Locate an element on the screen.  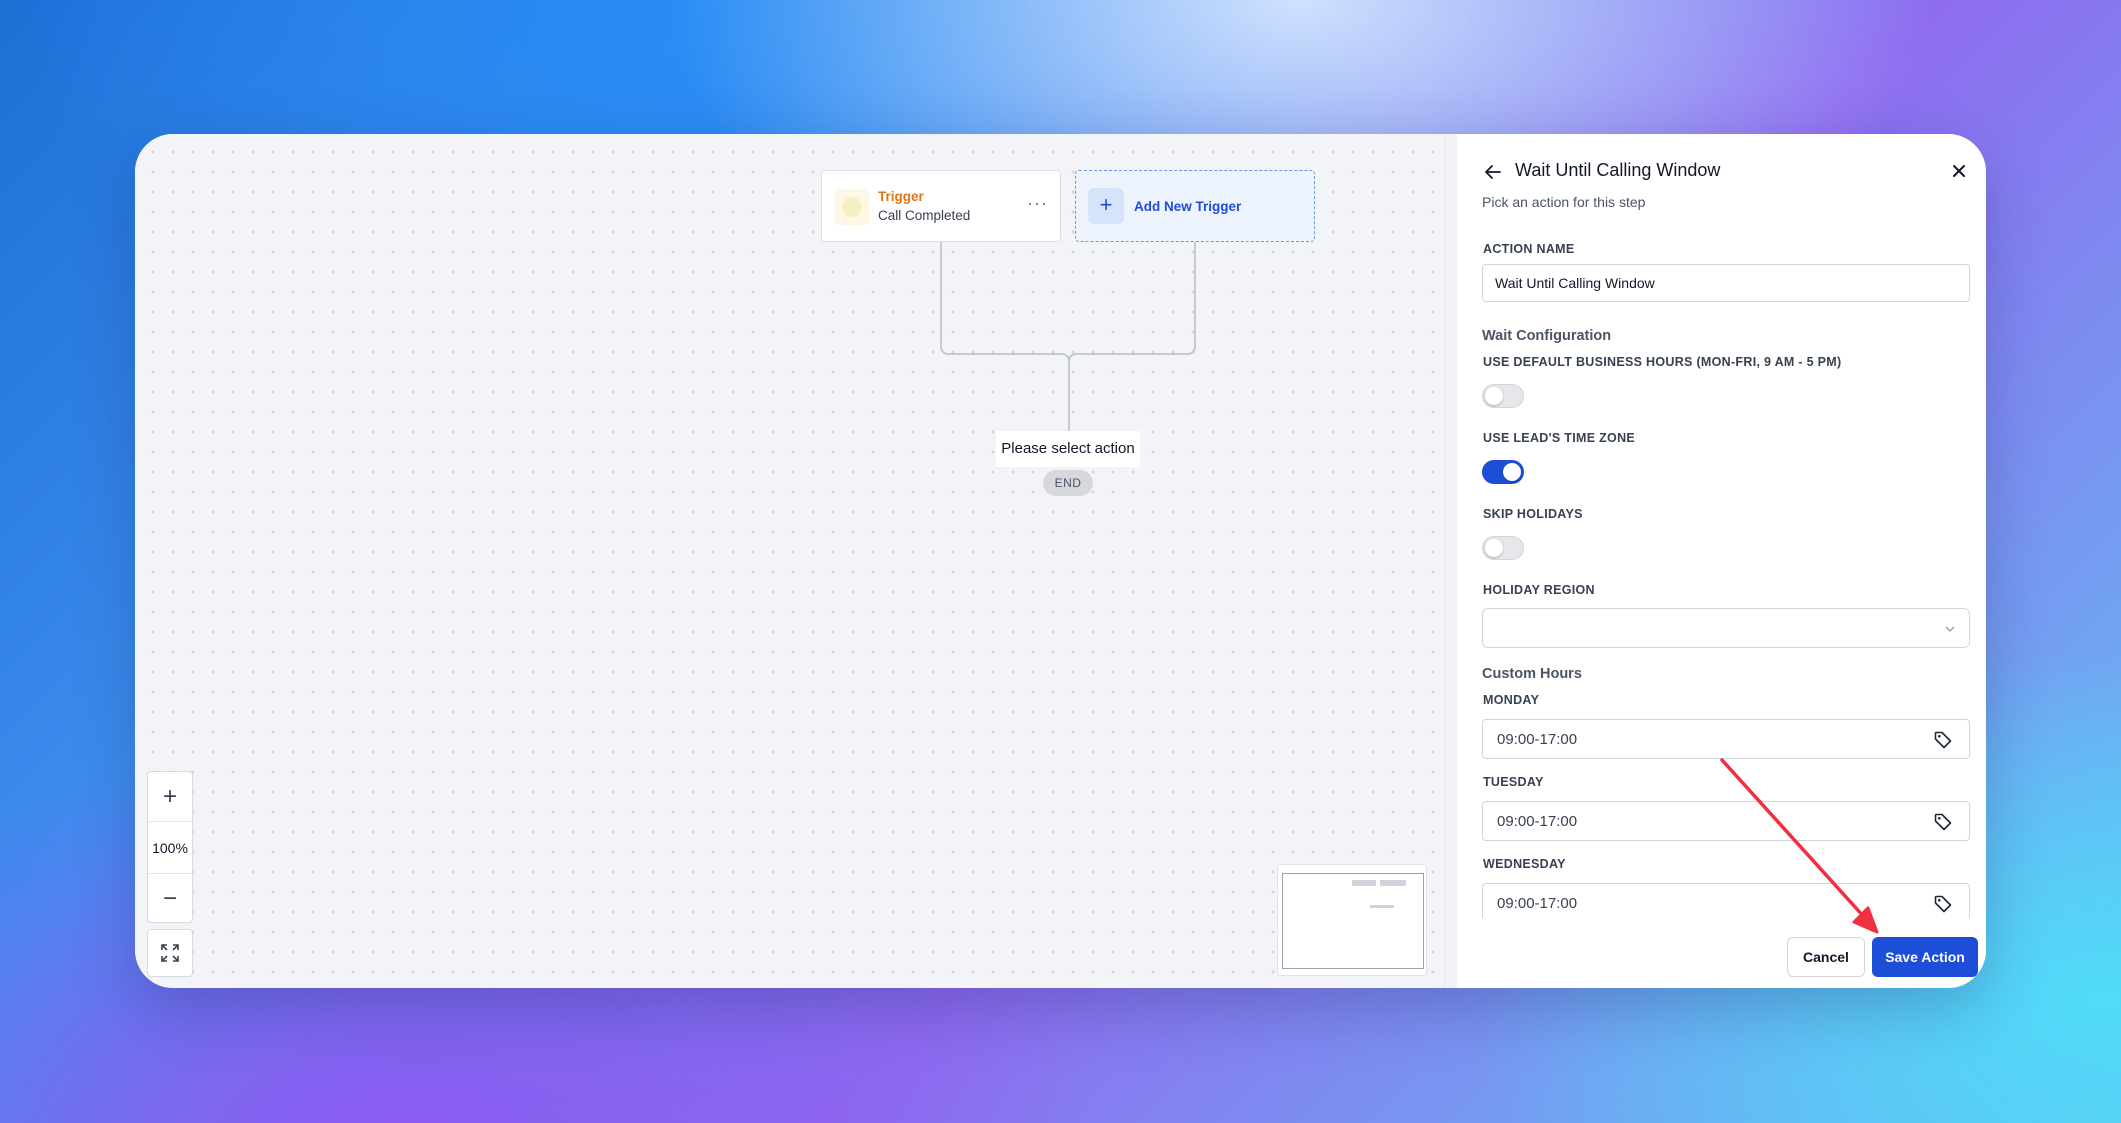
day-label-wednesday: WEDNESDAY is located at coordinates (1524, 864).